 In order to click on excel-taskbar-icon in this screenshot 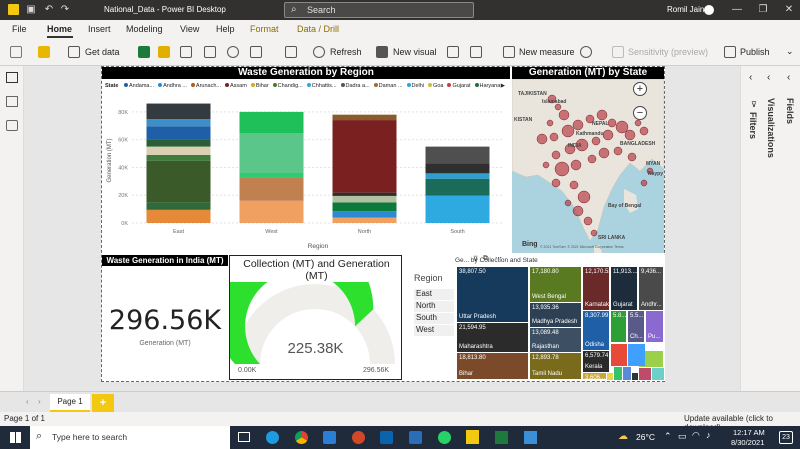, I will do `click(501, 437)`.